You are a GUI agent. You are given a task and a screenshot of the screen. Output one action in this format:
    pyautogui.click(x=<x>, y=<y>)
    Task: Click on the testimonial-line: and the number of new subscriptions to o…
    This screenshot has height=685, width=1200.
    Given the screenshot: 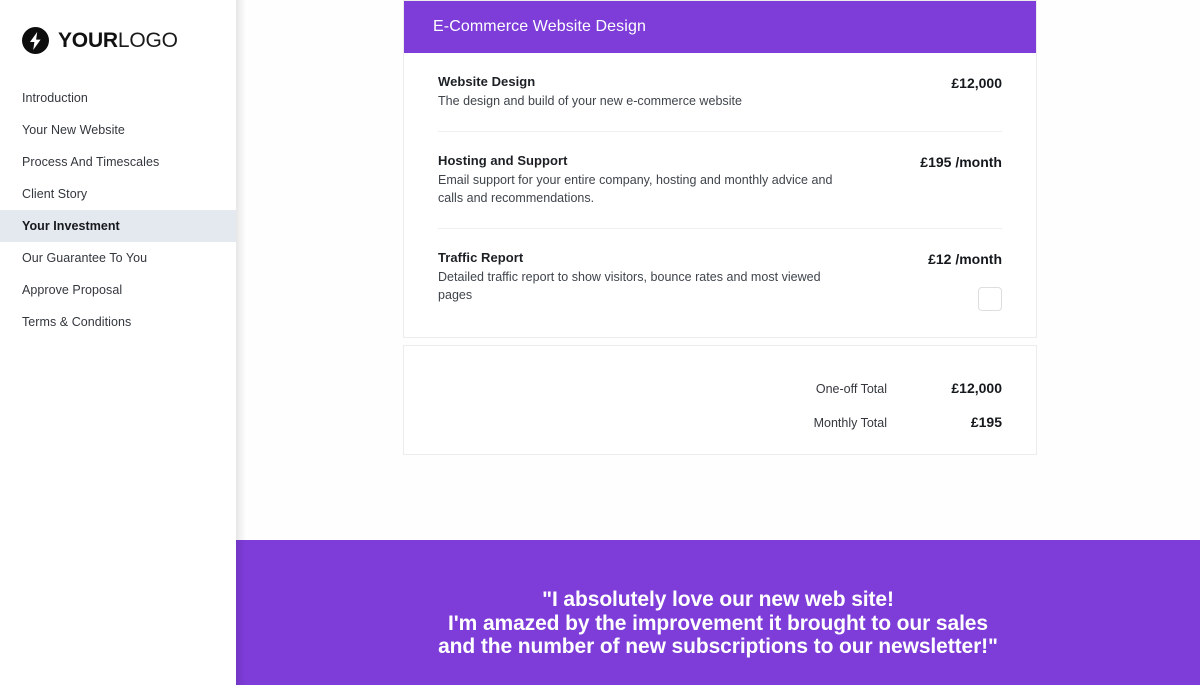 What is the action you would take?
    pyautogui.click(x=718, y=647)
    